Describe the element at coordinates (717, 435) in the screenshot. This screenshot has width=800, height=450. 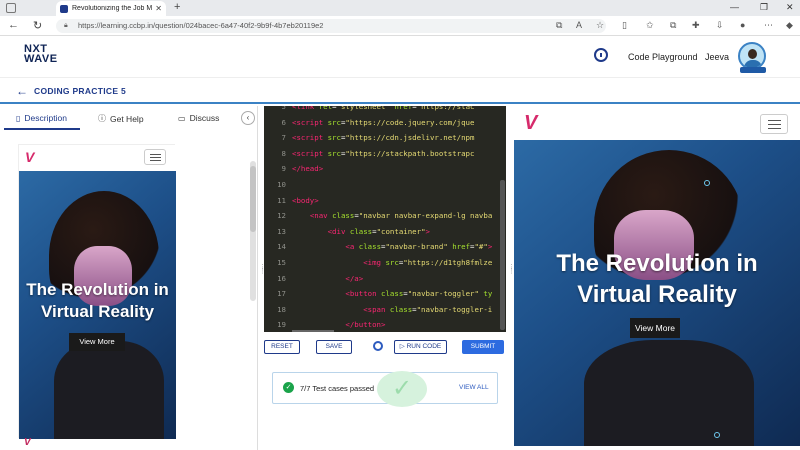
I see `decorative-ring` at that location.